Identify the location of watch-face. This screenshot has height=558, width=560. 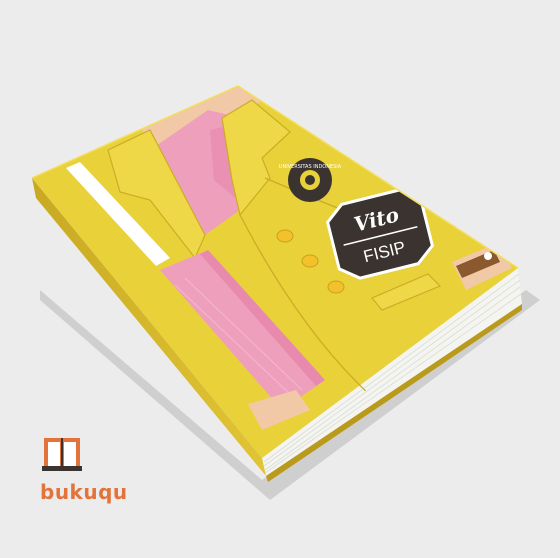
(488, 256).